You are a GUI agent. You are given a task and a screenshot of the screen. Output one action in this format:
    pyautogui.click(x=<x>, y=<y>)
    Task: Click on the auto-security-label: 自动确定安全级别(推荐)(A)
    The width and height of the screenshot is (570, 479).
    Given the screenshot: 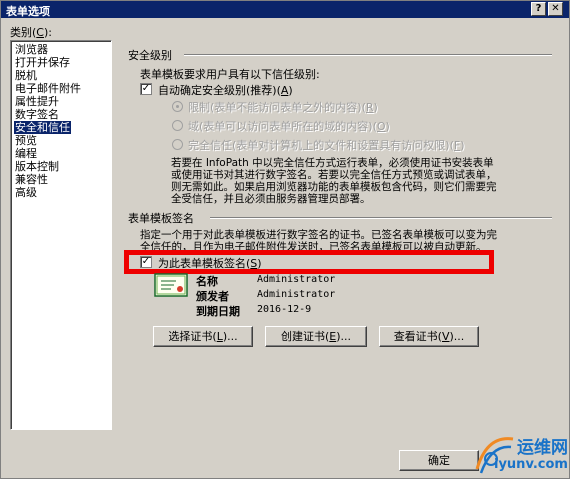 What is the action you would take?
    pyautogui.click(x=225, y=90)
    